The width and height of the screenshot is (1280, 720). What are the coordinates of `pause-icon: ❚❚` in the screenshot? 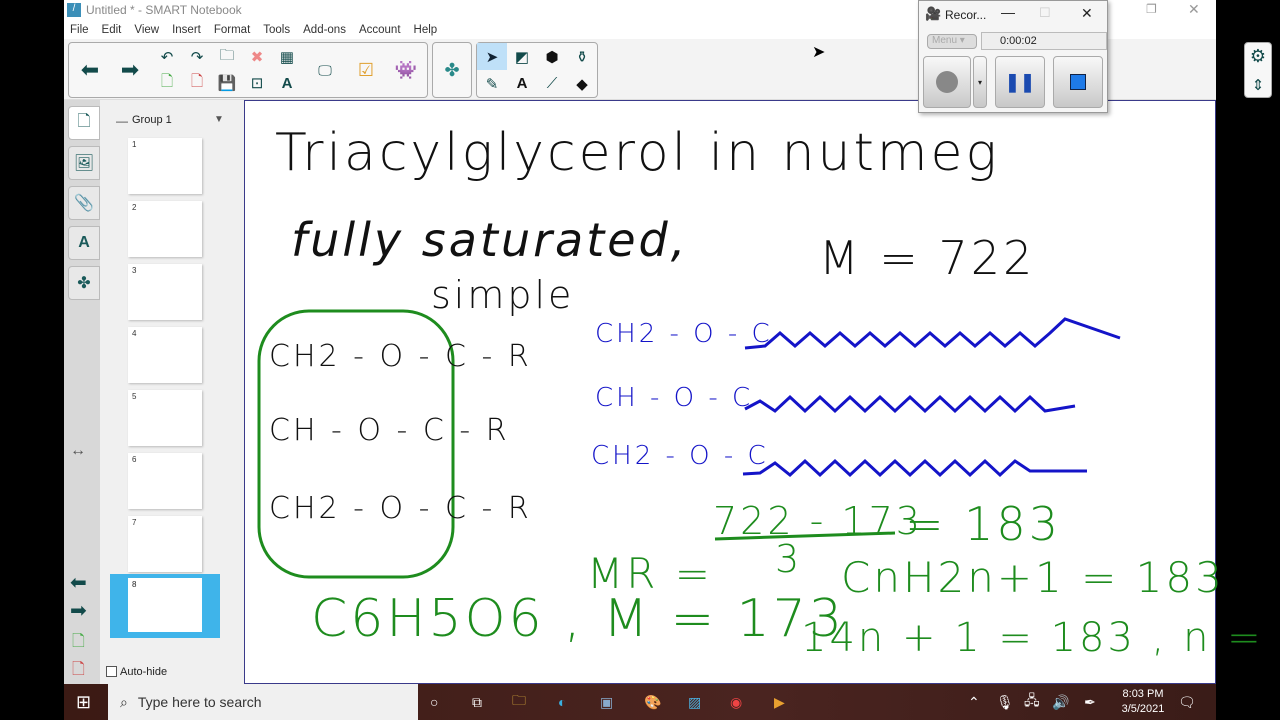 It's located at (1020, 81).